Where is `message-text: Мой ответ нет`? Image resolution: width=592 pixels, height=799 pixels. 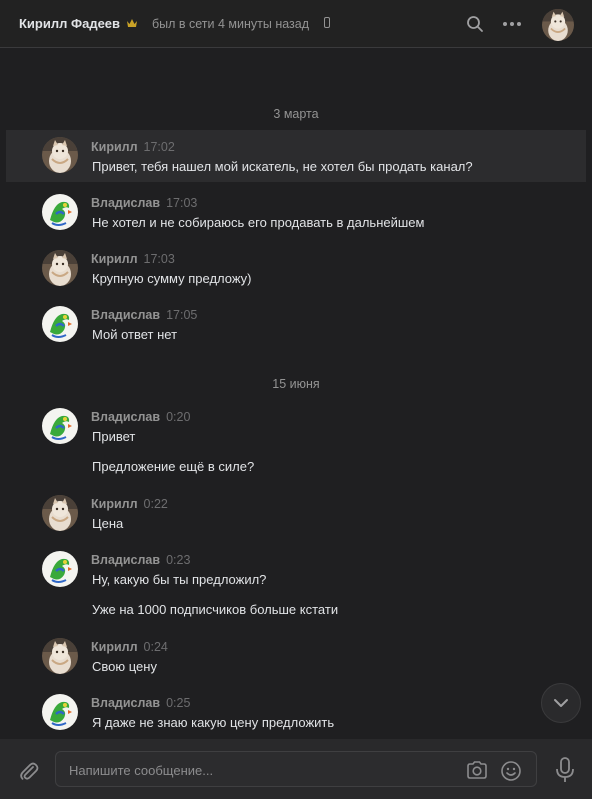
message-text: Мой ответ нет is located at coordinates (135, 334).